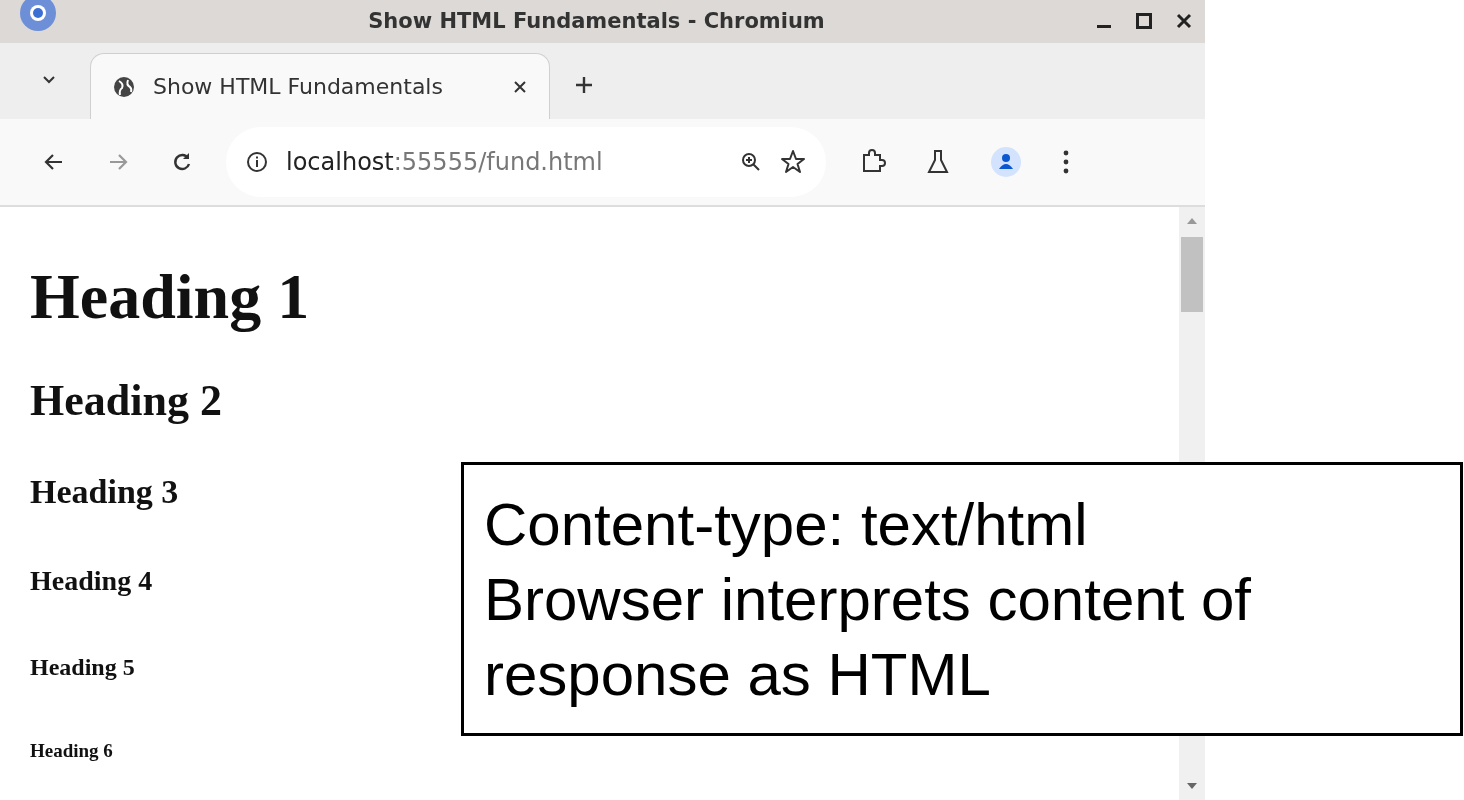 This screenshot has width=1464, height=800. I want to click on heading: Heading 4, so click(91, 581).